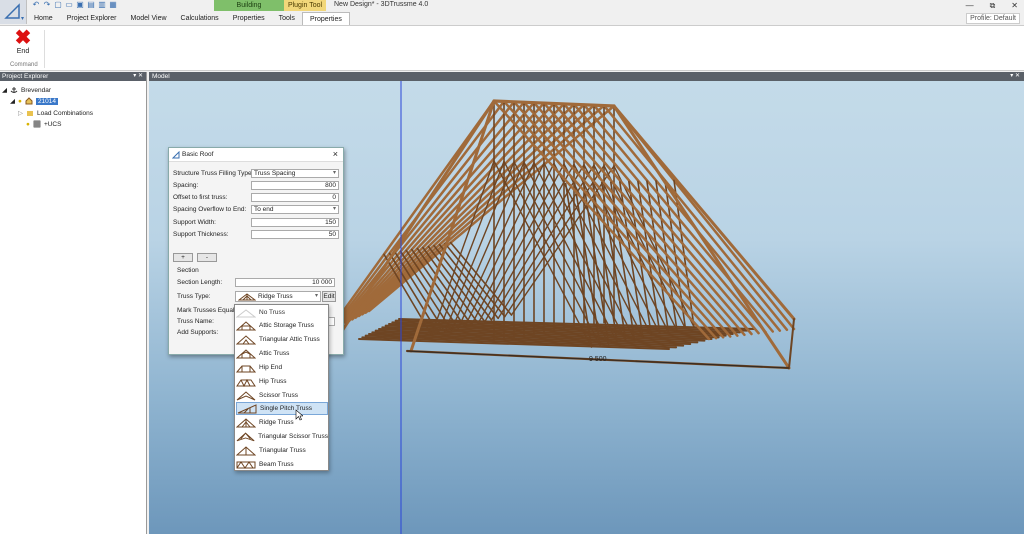  What do you see at coordinates (282, 353) in the screenshot?
I see `truss-option-attic: Attic Truss` at bounding box center [282, 353].